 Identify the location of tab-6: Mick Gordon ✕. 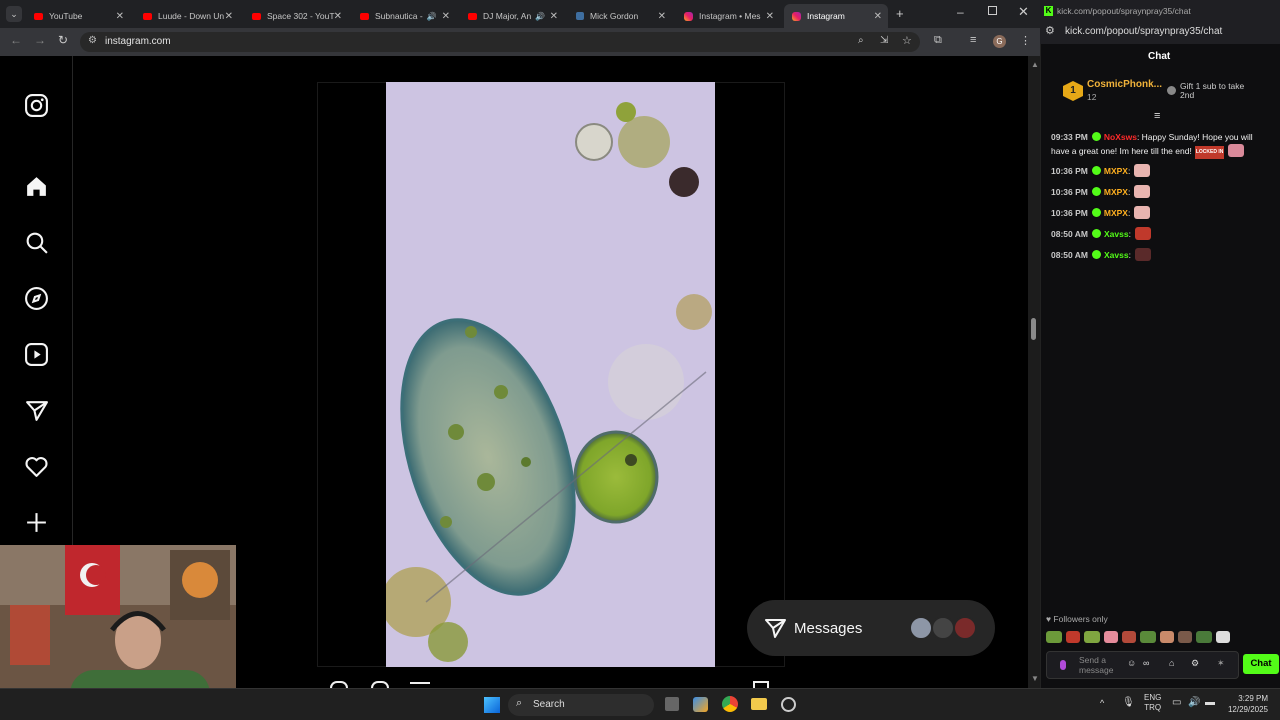
(620, 16).